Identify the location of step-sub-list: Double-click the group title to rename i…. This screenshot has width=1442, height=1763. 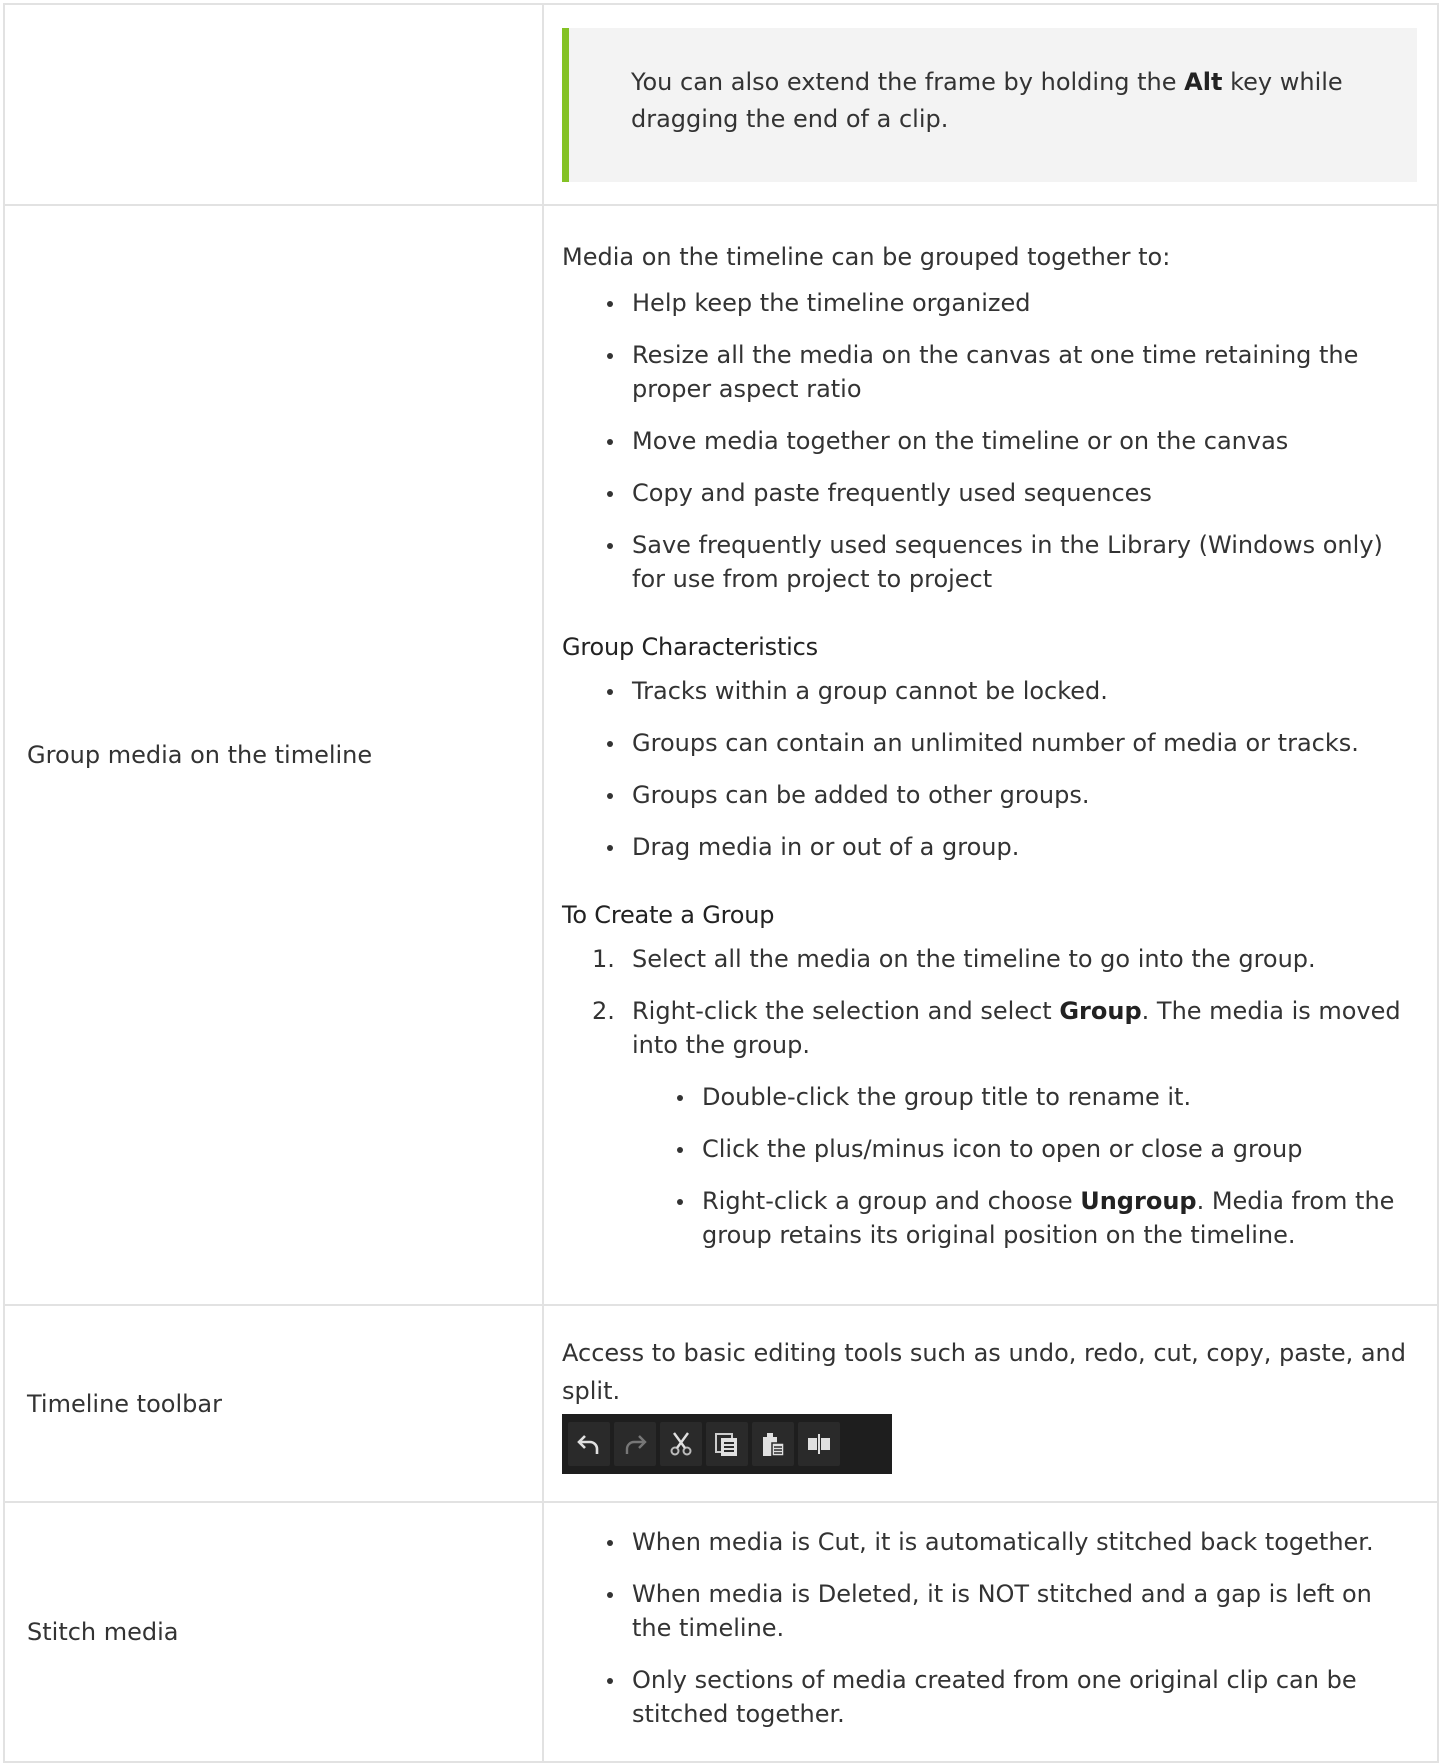
(1024, 1166).